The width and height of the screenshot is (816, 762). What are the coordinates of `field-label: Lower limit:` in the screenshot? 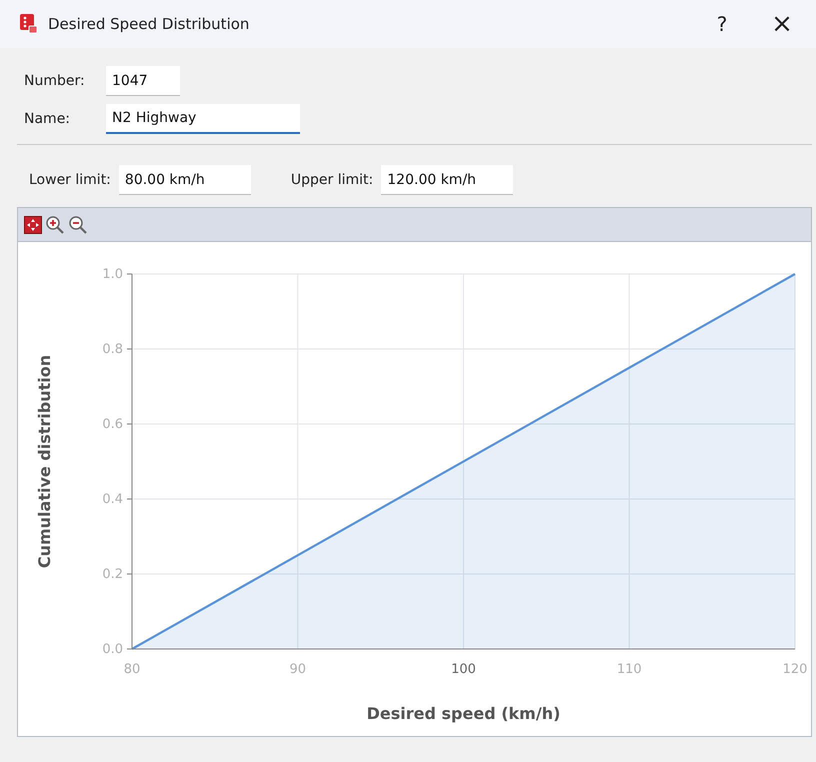 It's located at (70, 180).